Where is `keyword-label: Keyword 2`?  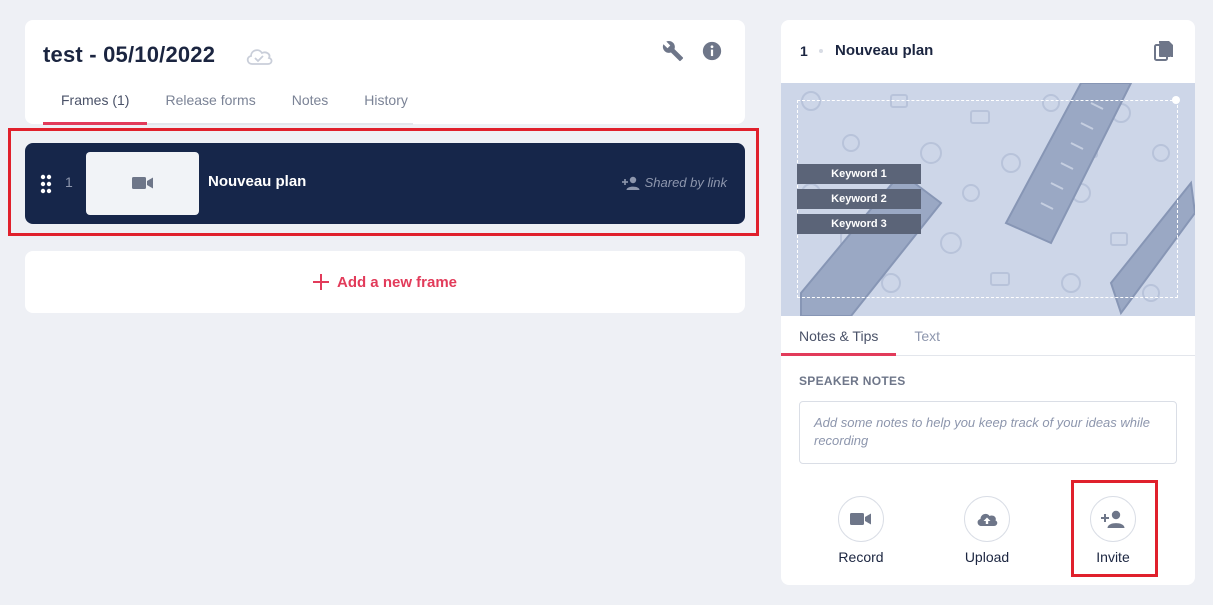
keyword-label: Keyword 2 is located at coordinates (859, 199).